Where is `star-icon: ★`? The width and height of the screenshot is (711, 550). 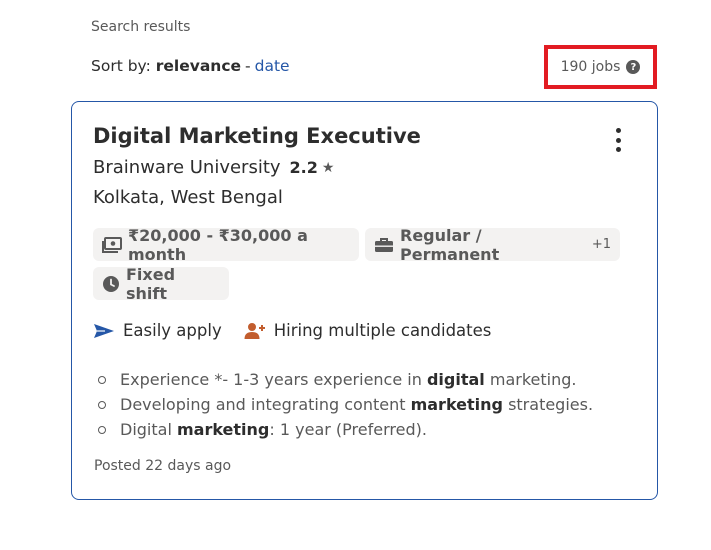 star-icon: ★ is located at coordinates (328, 167).